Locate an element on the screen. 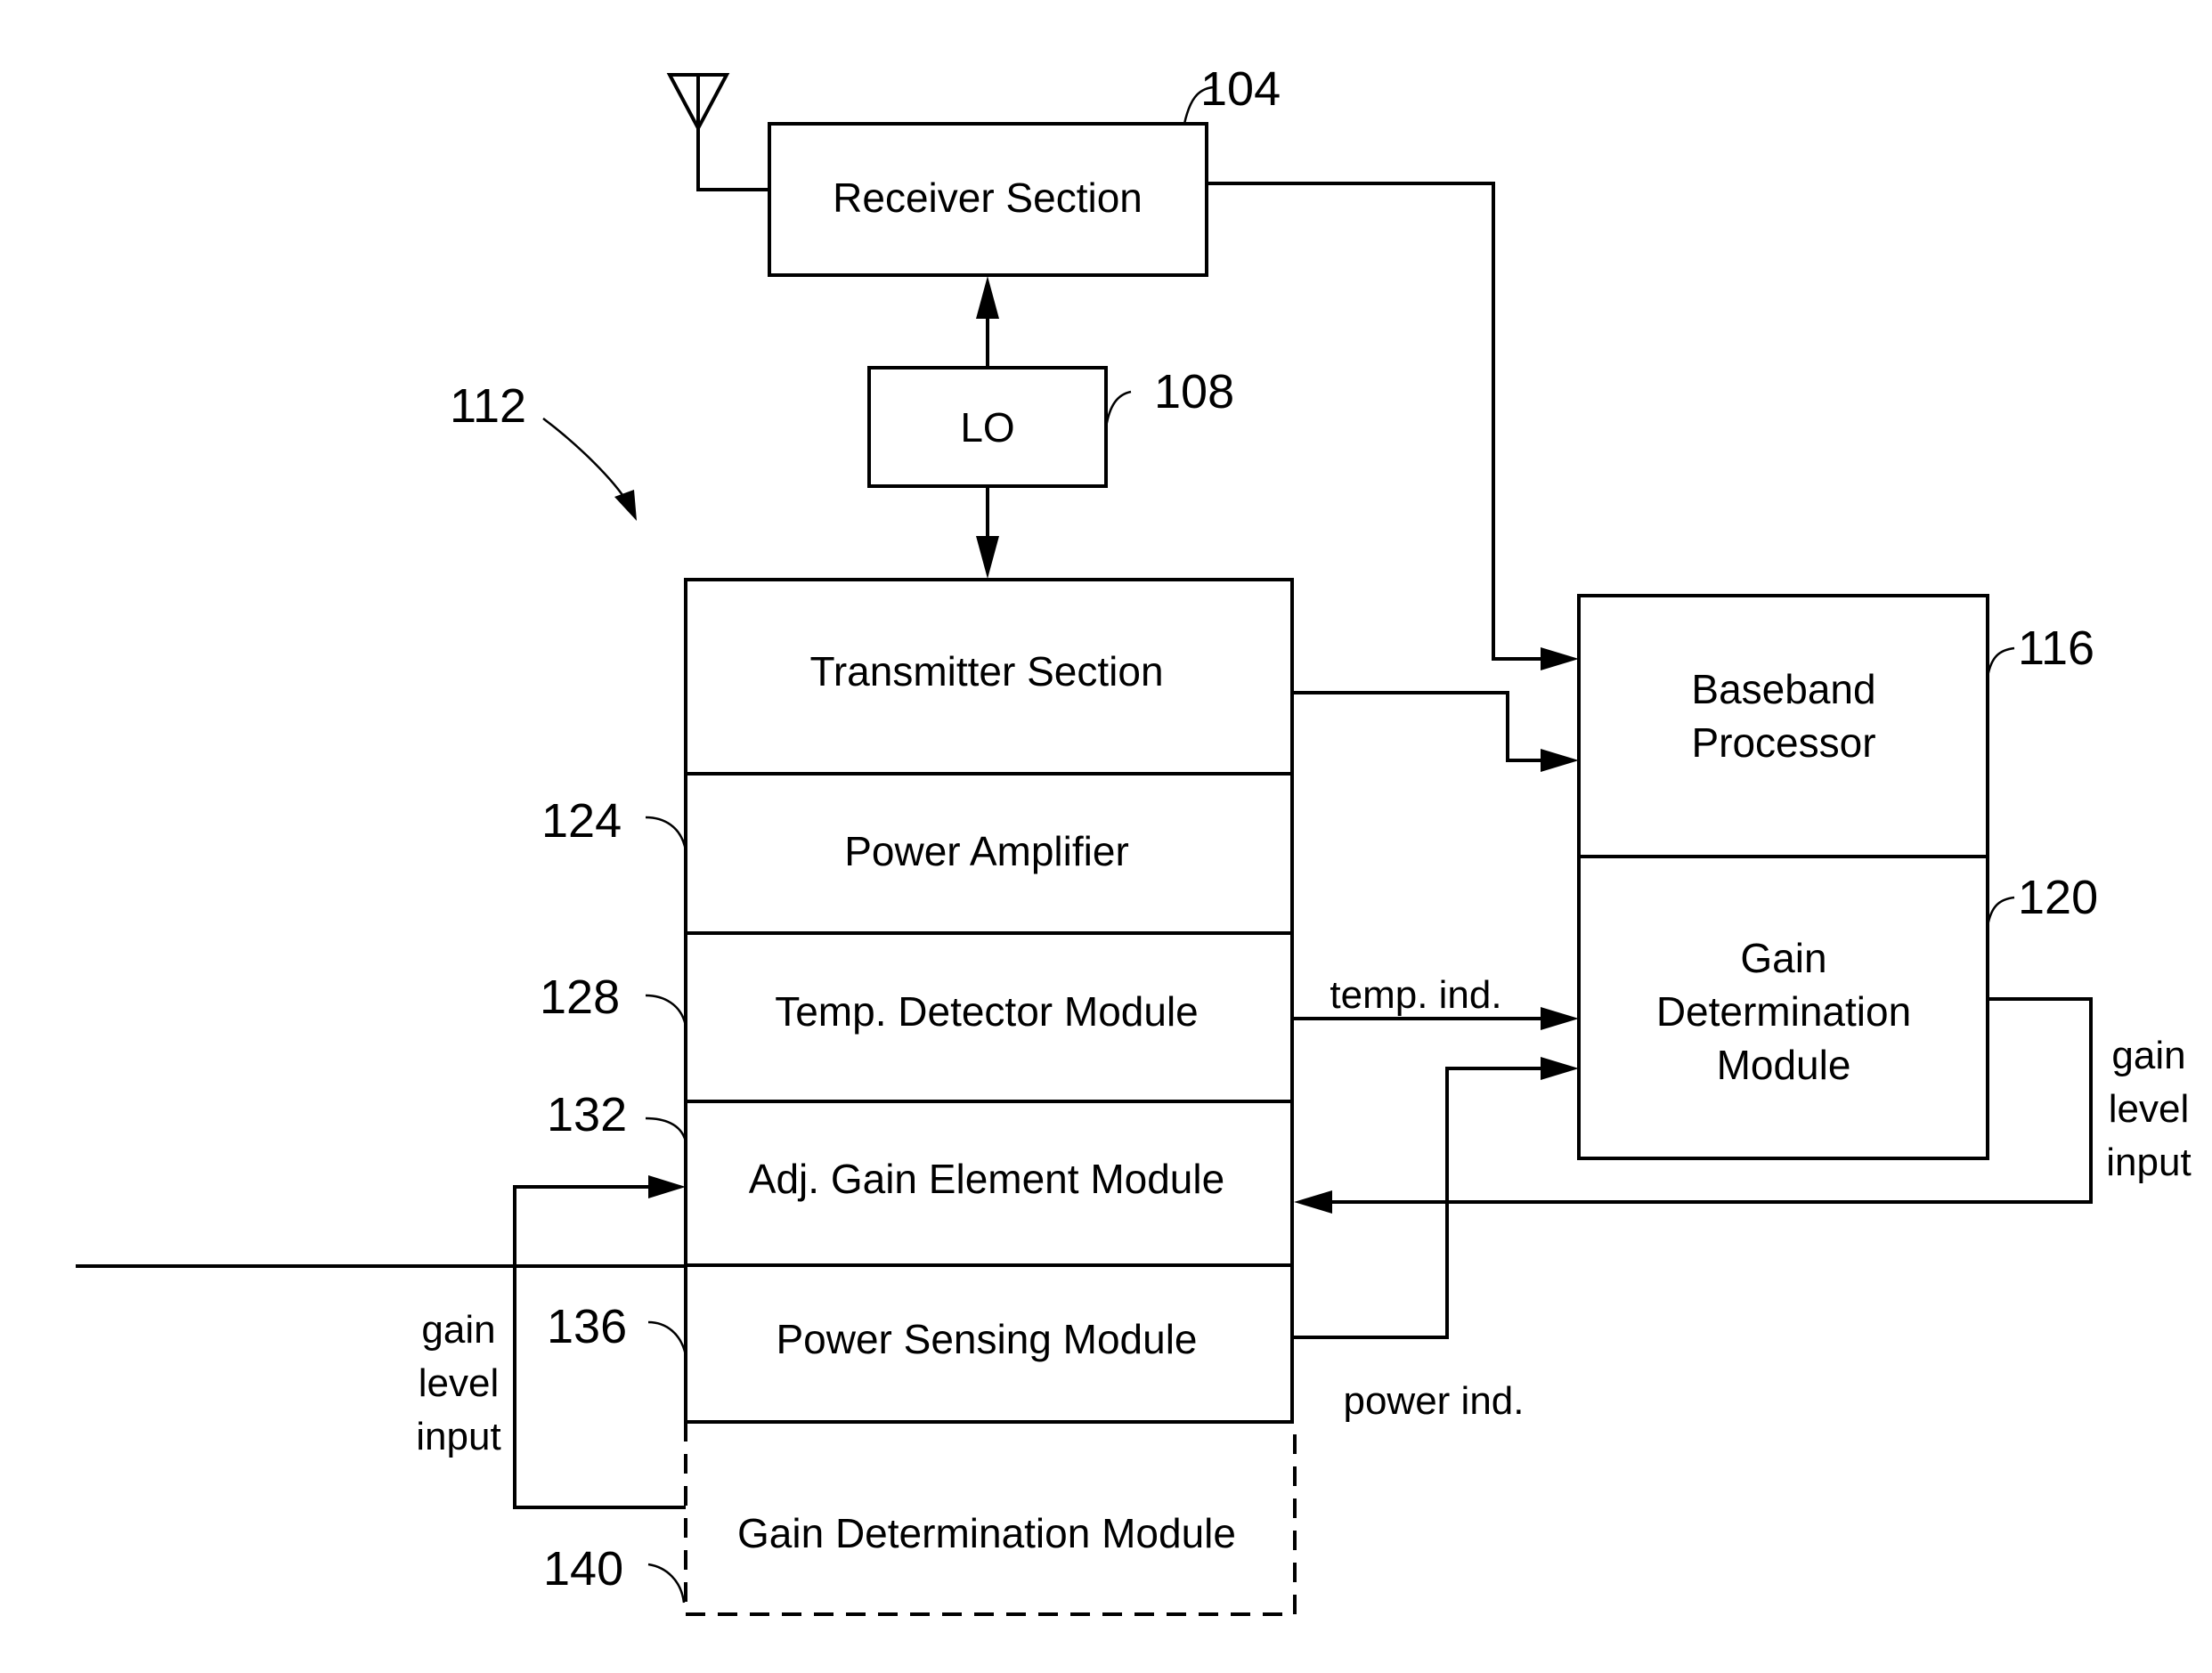 This screenshot has height=1673, width=2212. power-sensing-label: Power Sensing Module is located at coordinates (986, 1339).